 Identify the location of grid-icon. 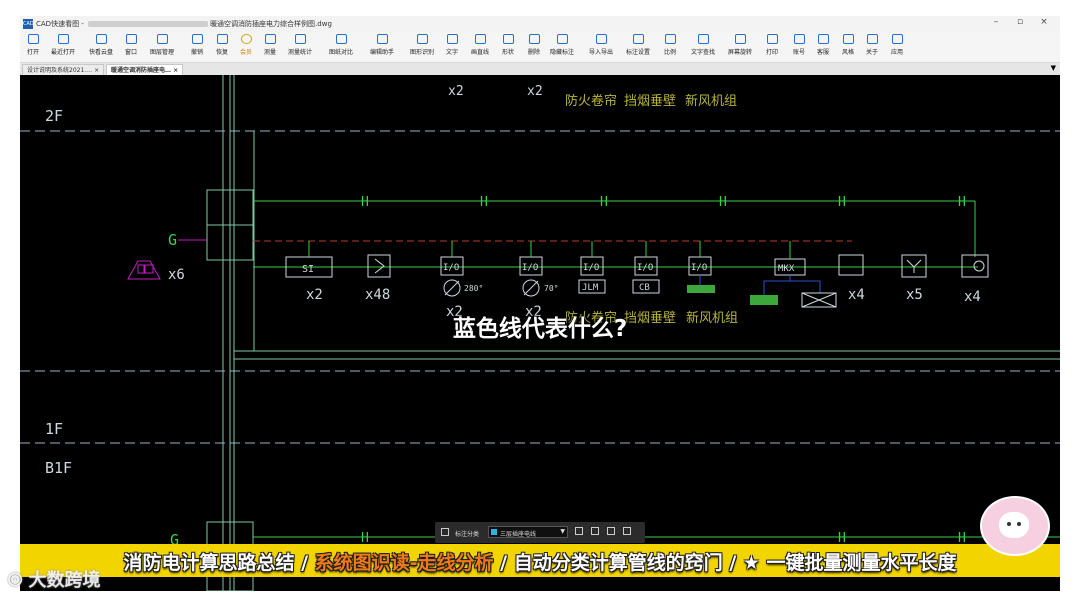
(445, 532).